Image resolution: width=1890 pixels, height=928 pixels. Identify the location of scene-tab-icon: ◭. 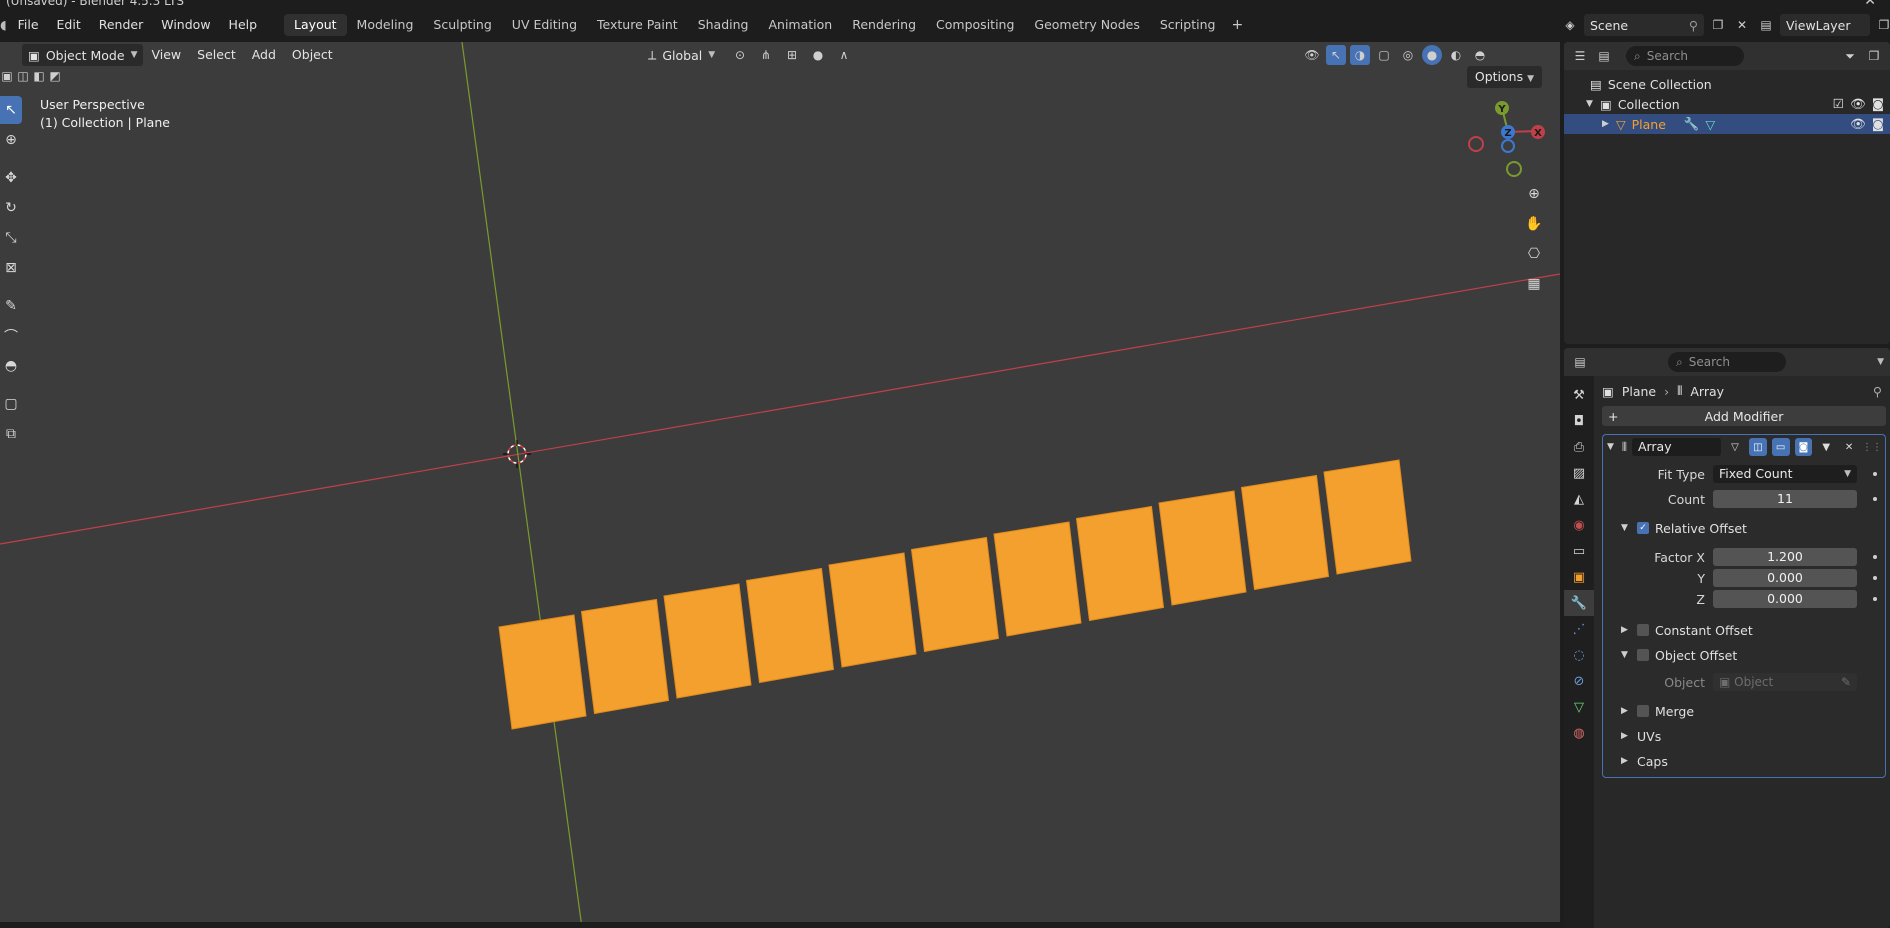
(1579, 499).